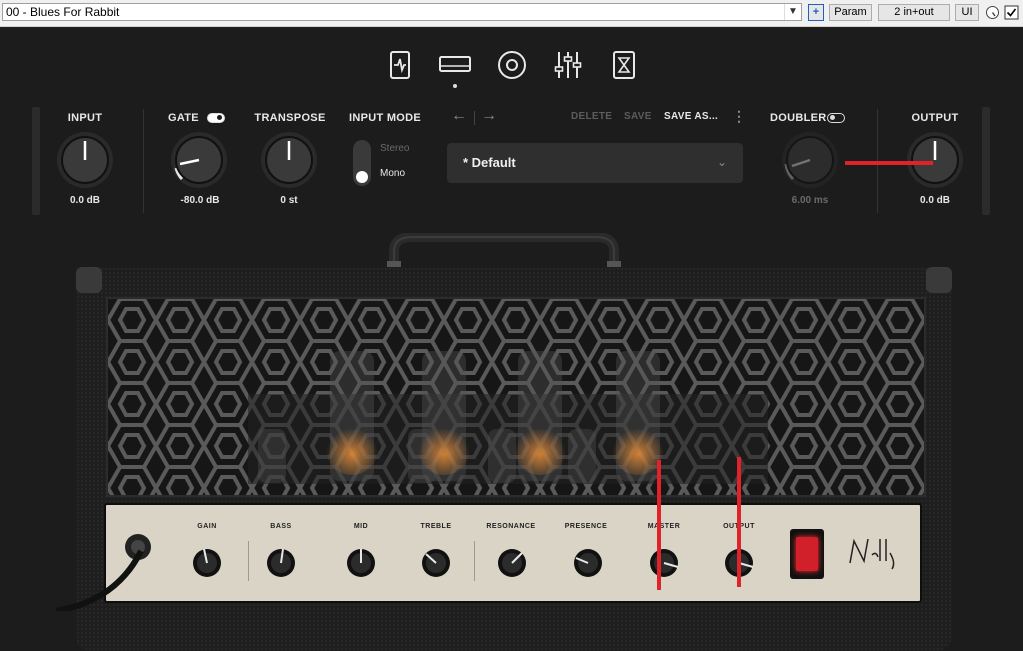  I want to click on input-mode-switch, so click(362, 163).